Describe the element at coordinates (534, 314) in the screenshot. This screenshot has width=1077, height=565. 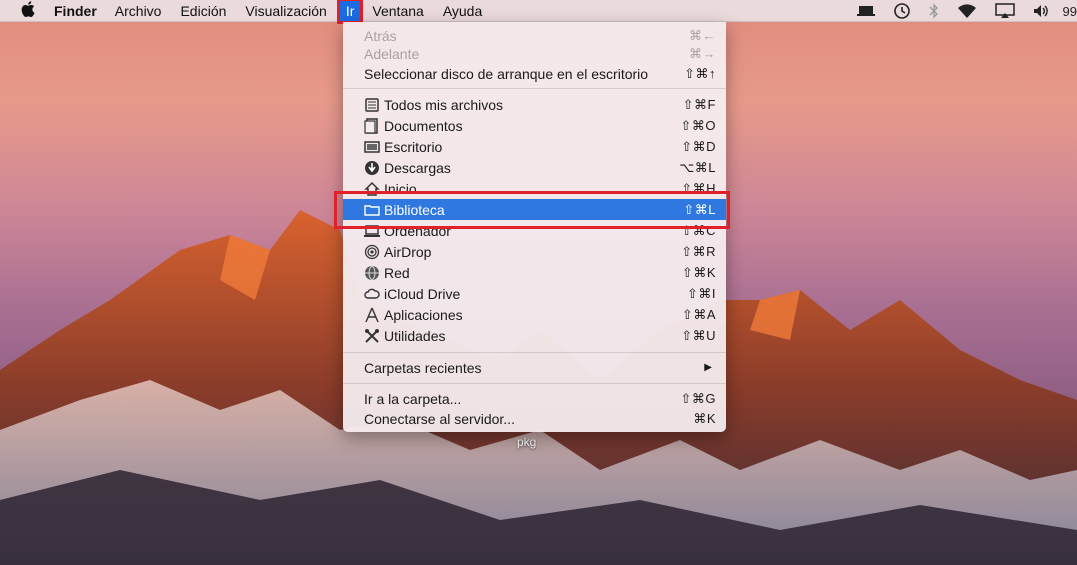
I see `menu-item-aplicaciones: Aplicaciones ⇧⌘A` at that location.